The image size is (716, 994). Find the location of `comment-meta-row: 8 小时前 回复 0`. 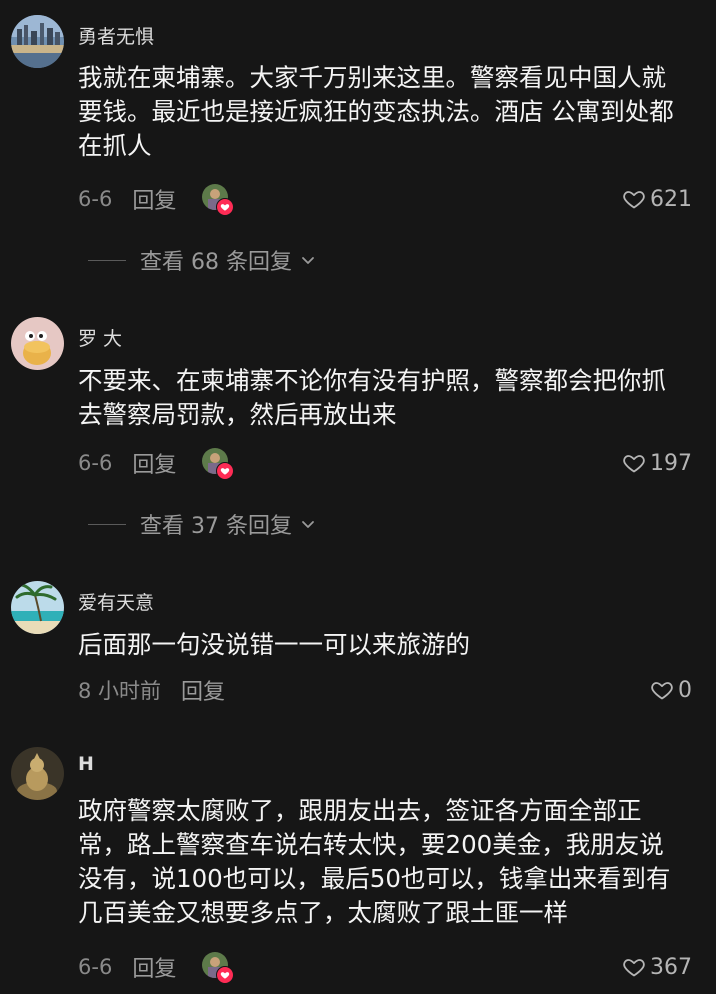

comment-meta-row: 8 小时前 回复 0 is located at coordinates (385, 690).